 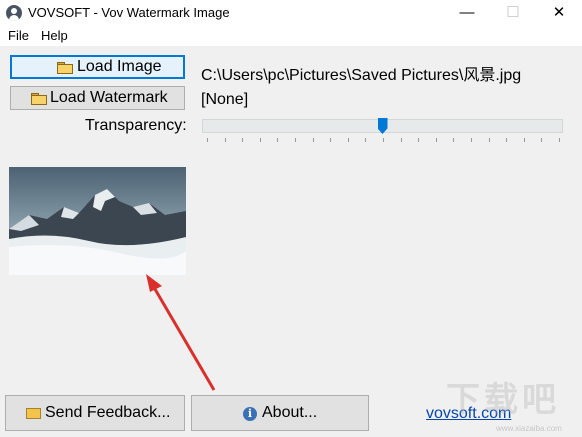 I want to click on maximize-button: ☐, so click(x=513, y=12).